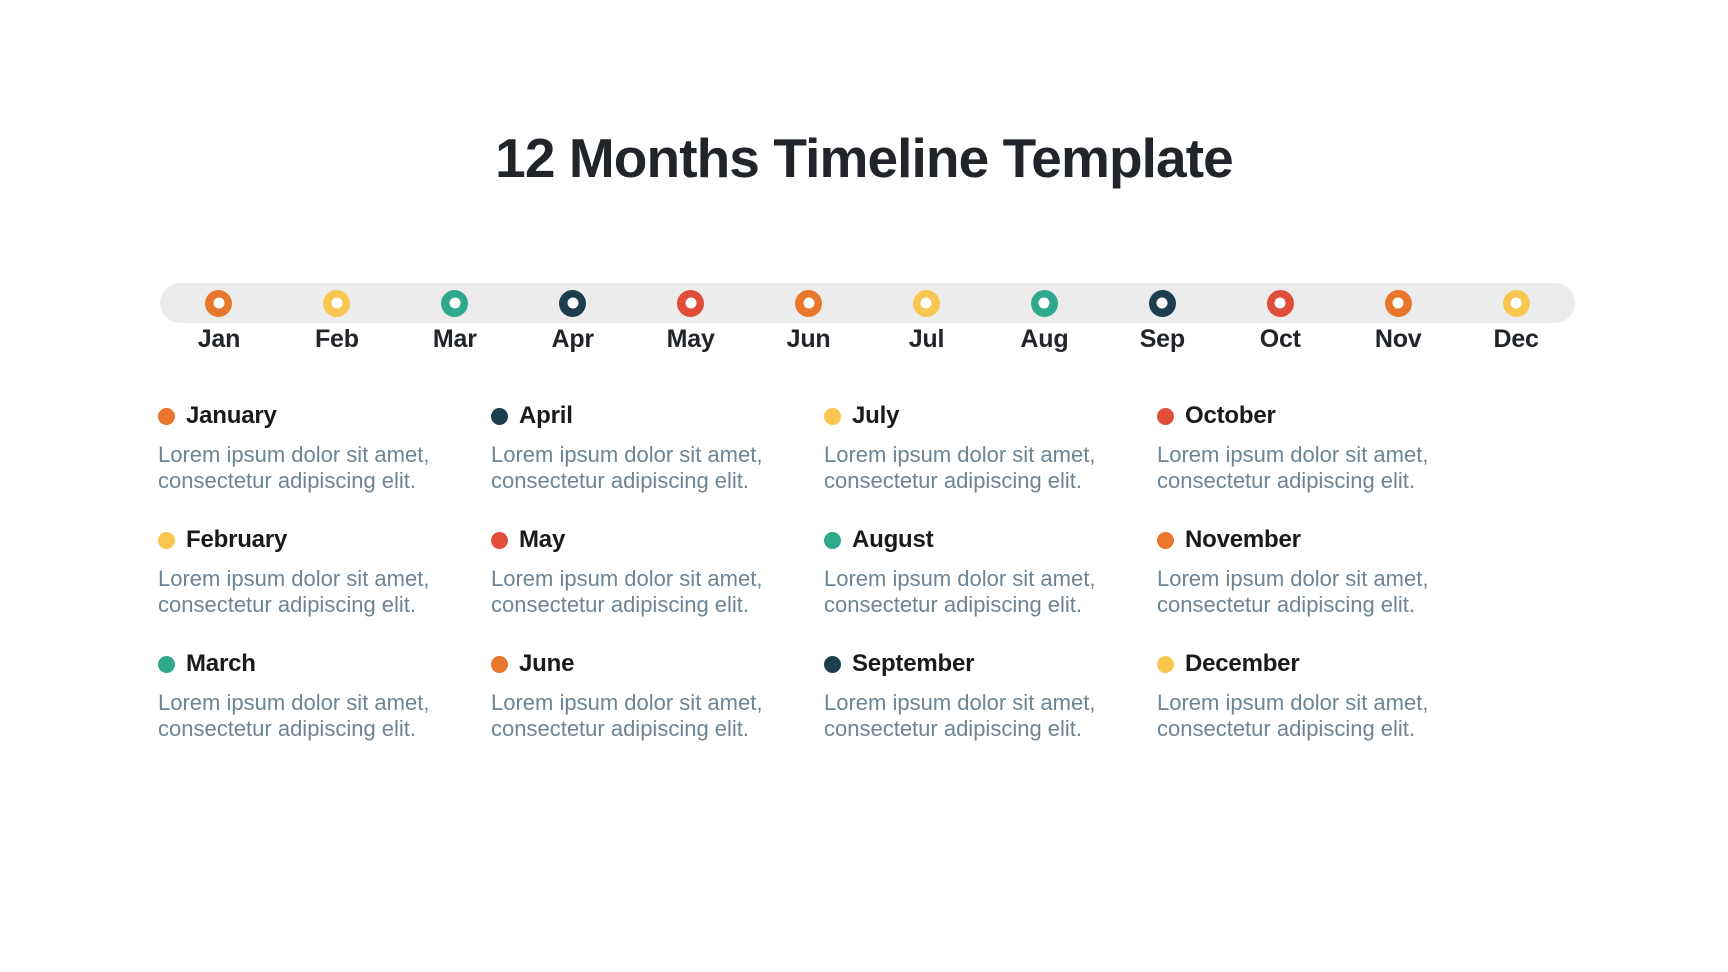 This screenshot has width=1728, height=972. Describe the element at coordinates (308, 664) in the screenshot. I see `legend-item-header: March` at that location.